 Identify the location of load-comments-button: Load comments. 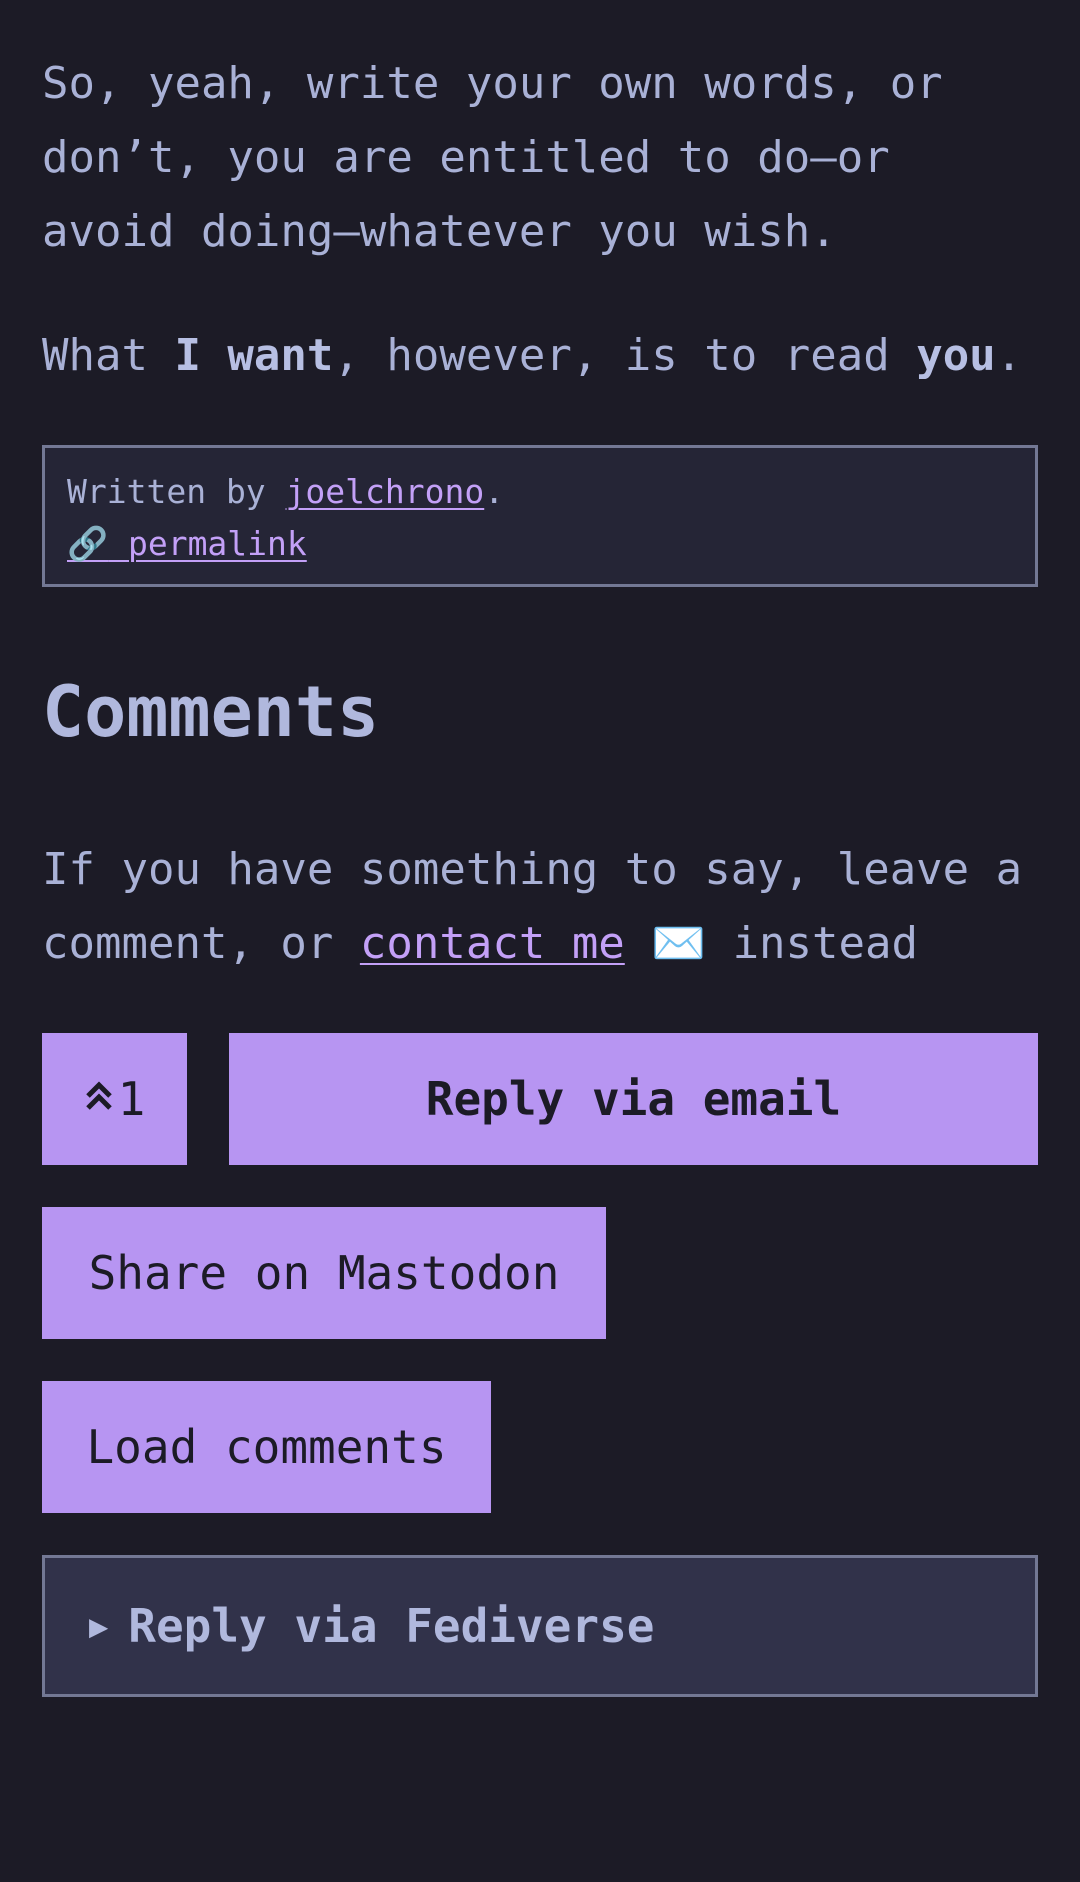
(266, 1447).